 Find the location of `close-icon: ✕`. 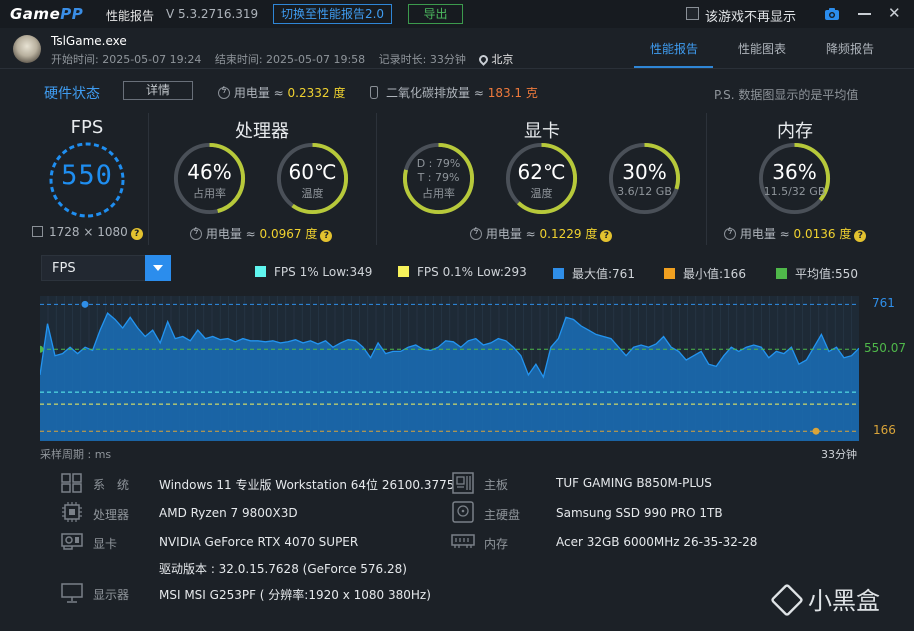

close-icon: ✕ is located at coordinates (894, 13).